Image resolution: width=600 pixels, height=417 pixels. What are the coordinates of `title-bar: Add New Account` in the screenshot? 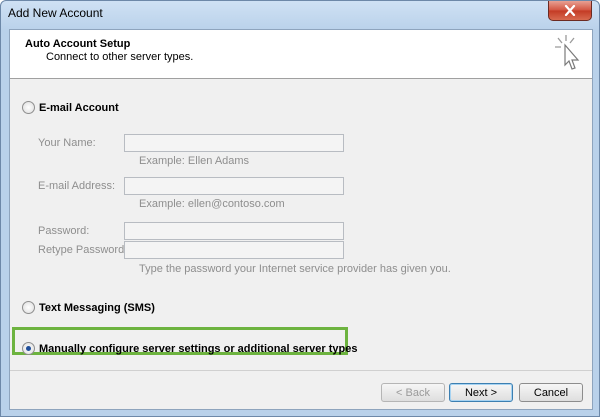 It's located at (300, 14).